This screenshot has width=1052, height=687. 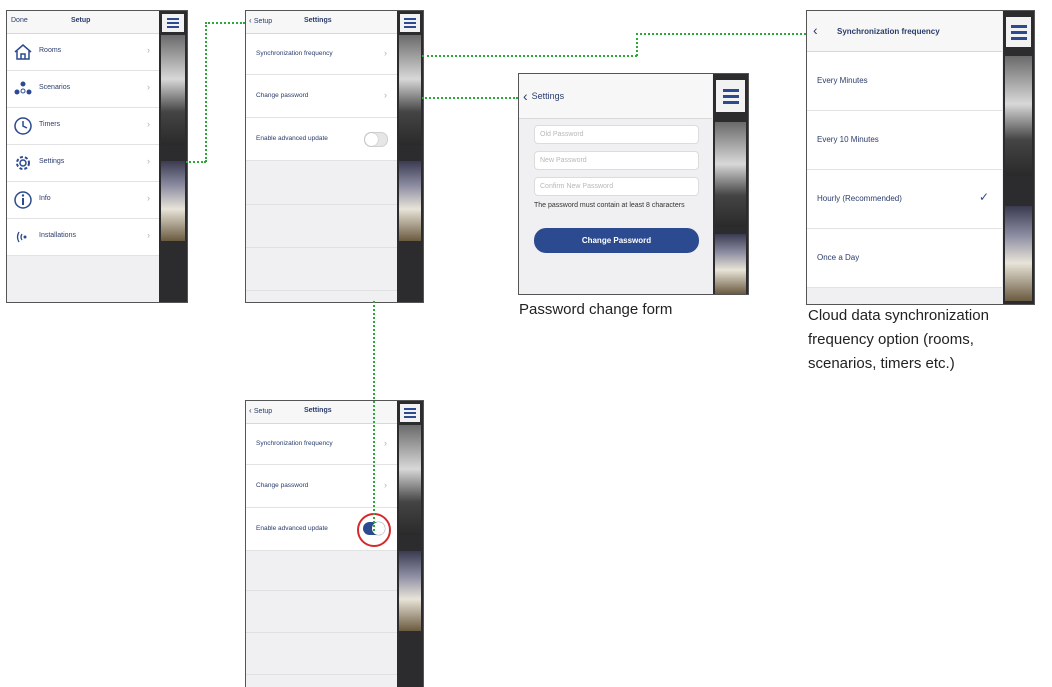 I want to click on sidebar-item-label: Settings, so click(x=52, y=161).